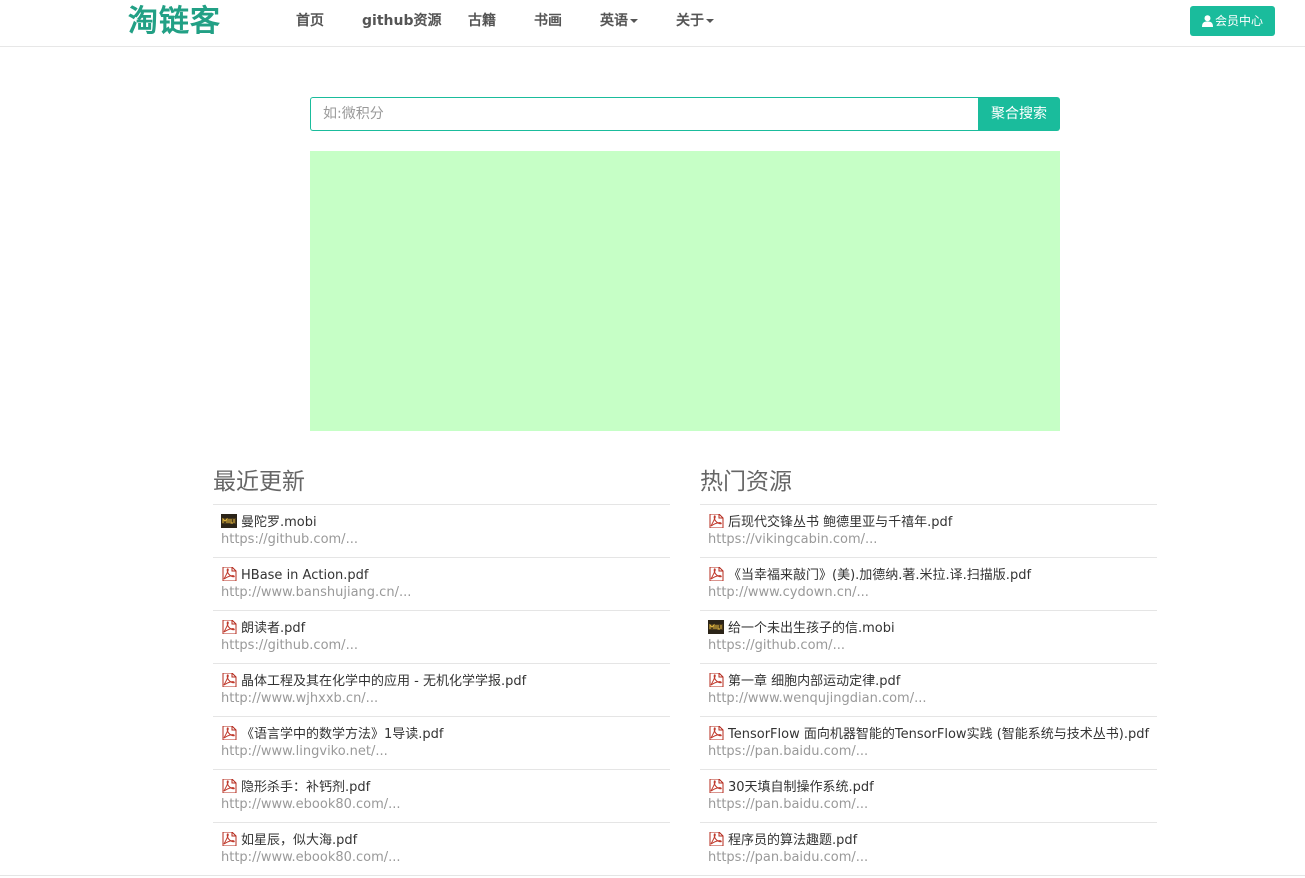  I want to click on resource-title: 程序员的算法趣题.pdf, so click(782, 840).